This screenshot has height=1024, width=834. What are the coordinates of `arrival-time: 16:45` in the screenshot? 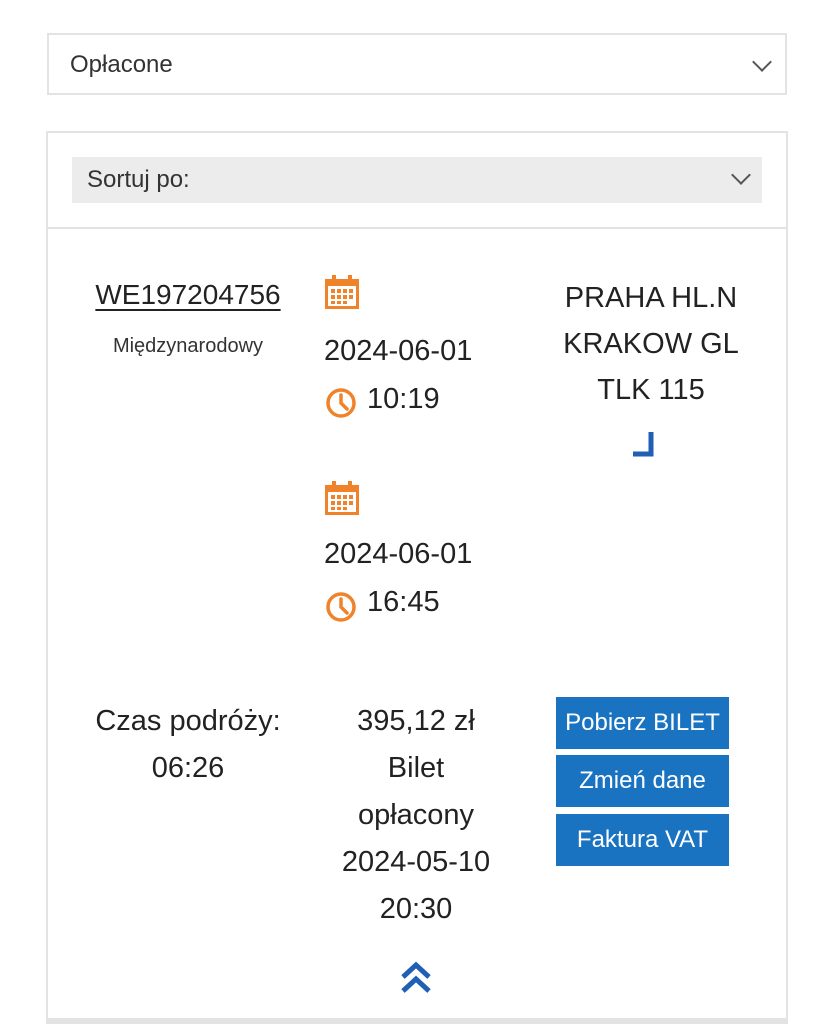 It's located at (403, 602).